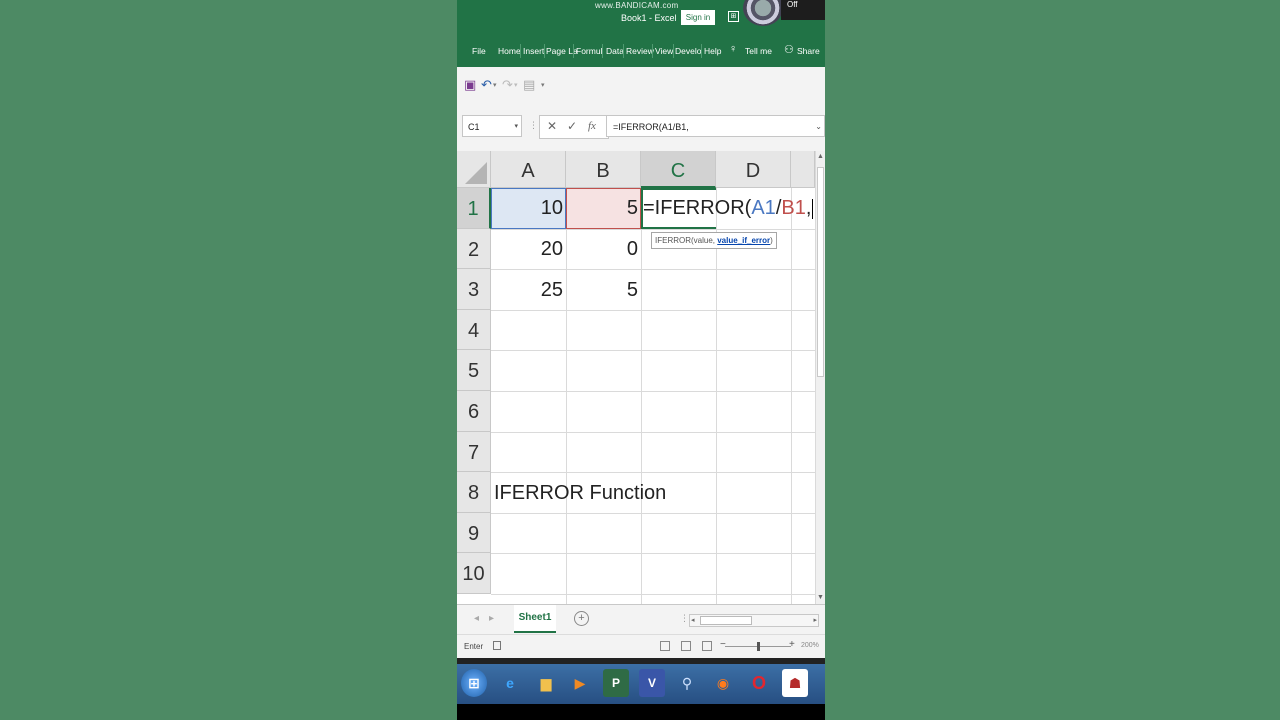  Describe the element at coordinates (533, 125) in the screenshot. I see `formula-bar-grip-icon: ⋮` at that location.